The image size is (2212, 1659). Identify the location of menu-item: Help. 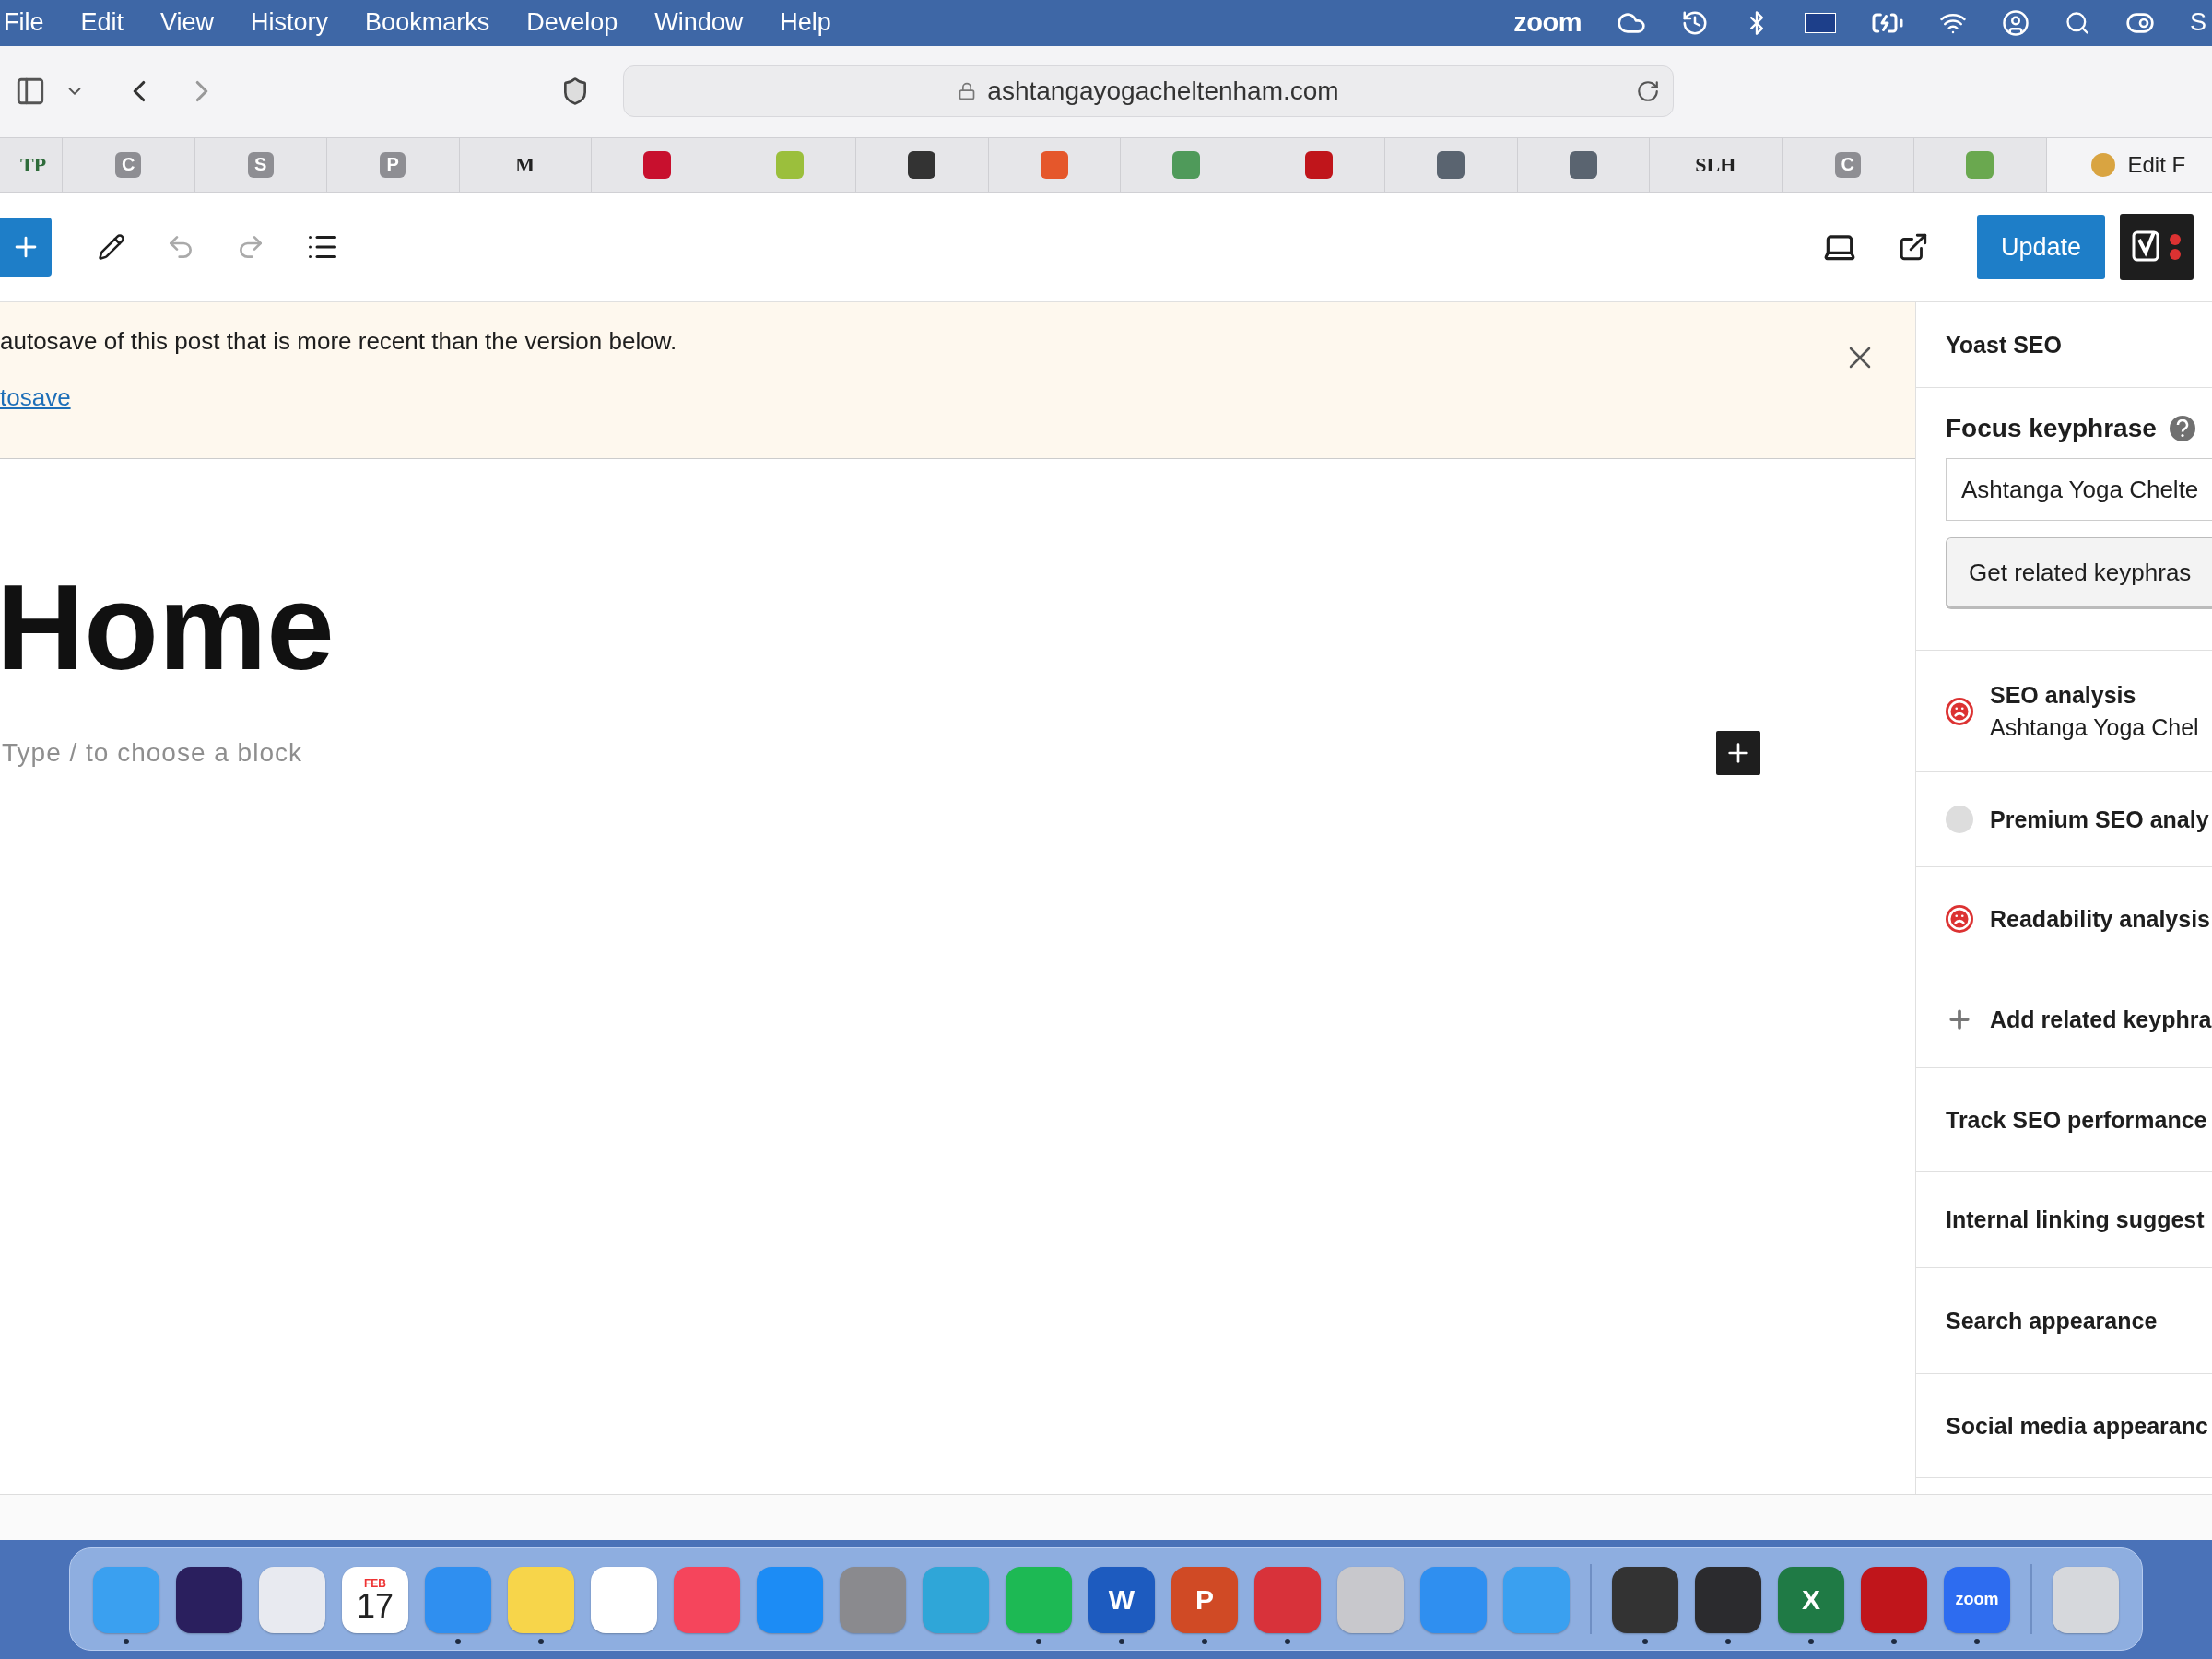
(805, 23).